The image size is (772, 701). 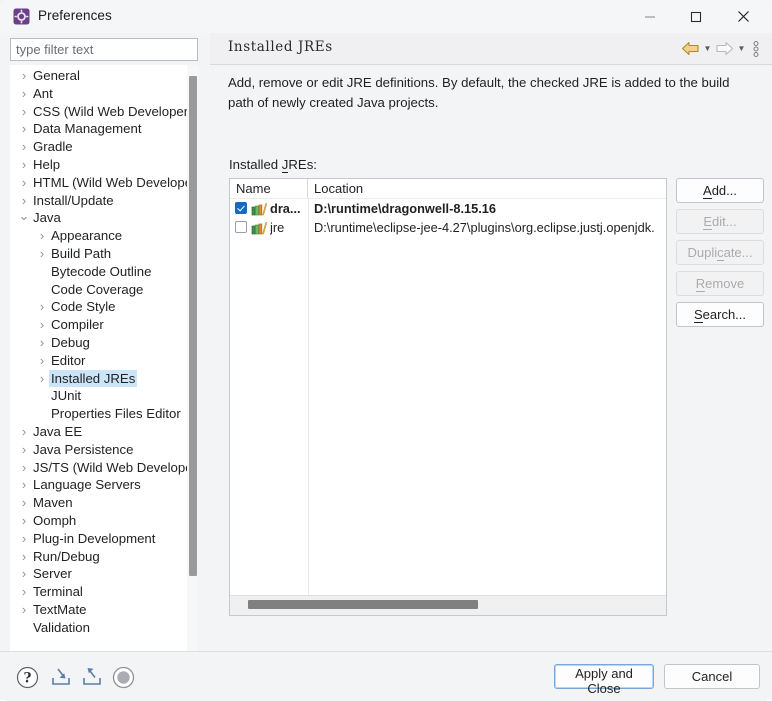 I want to click on sidebar-item-js-ts-wild-web-developer: › JS/TS (Wild Web Developer), so click(x=104, y=468).